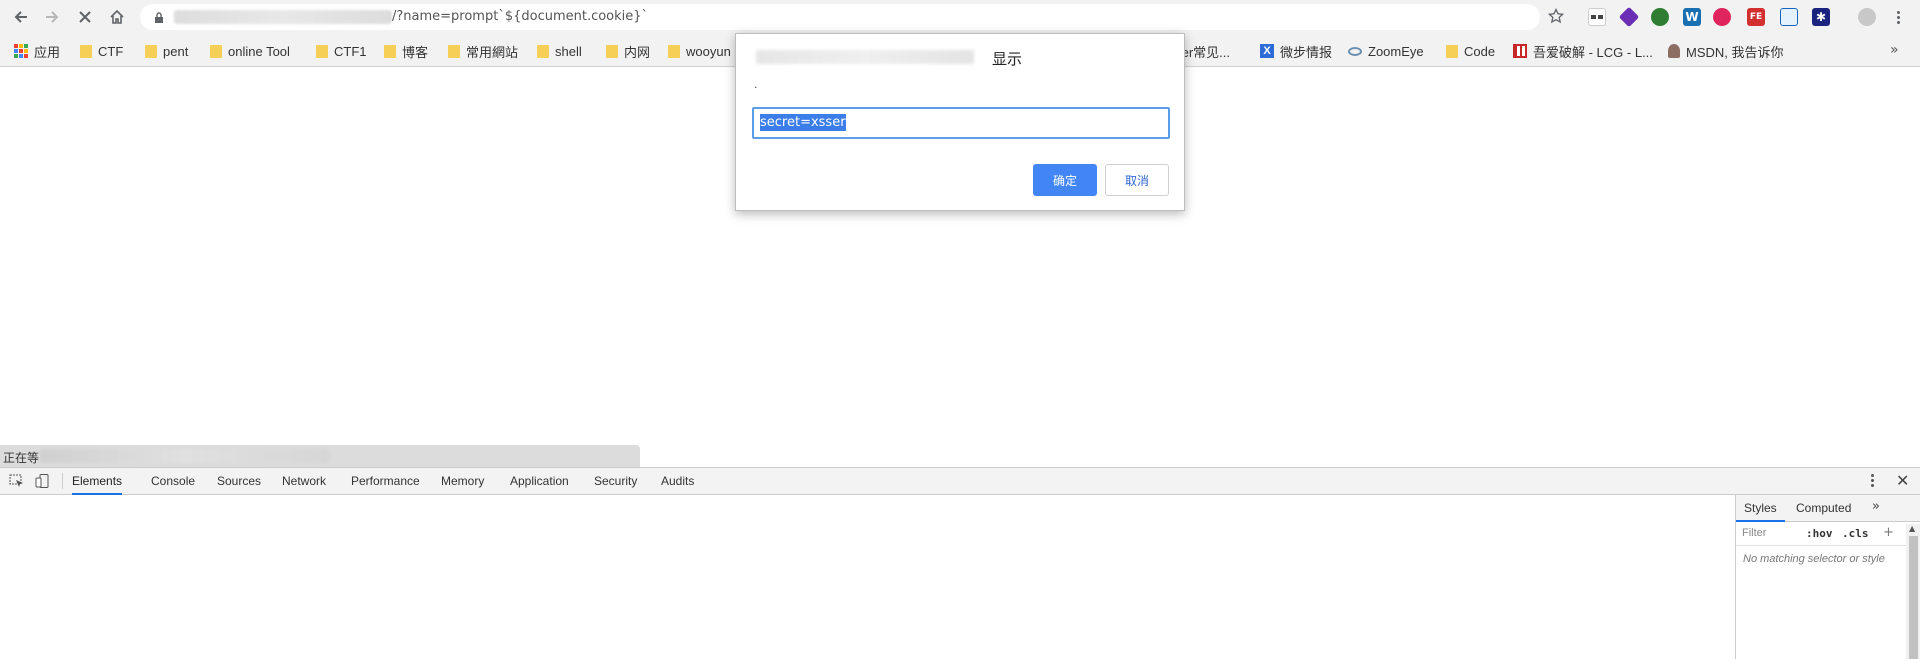  I want to click on home-icon, so click(117, 16).